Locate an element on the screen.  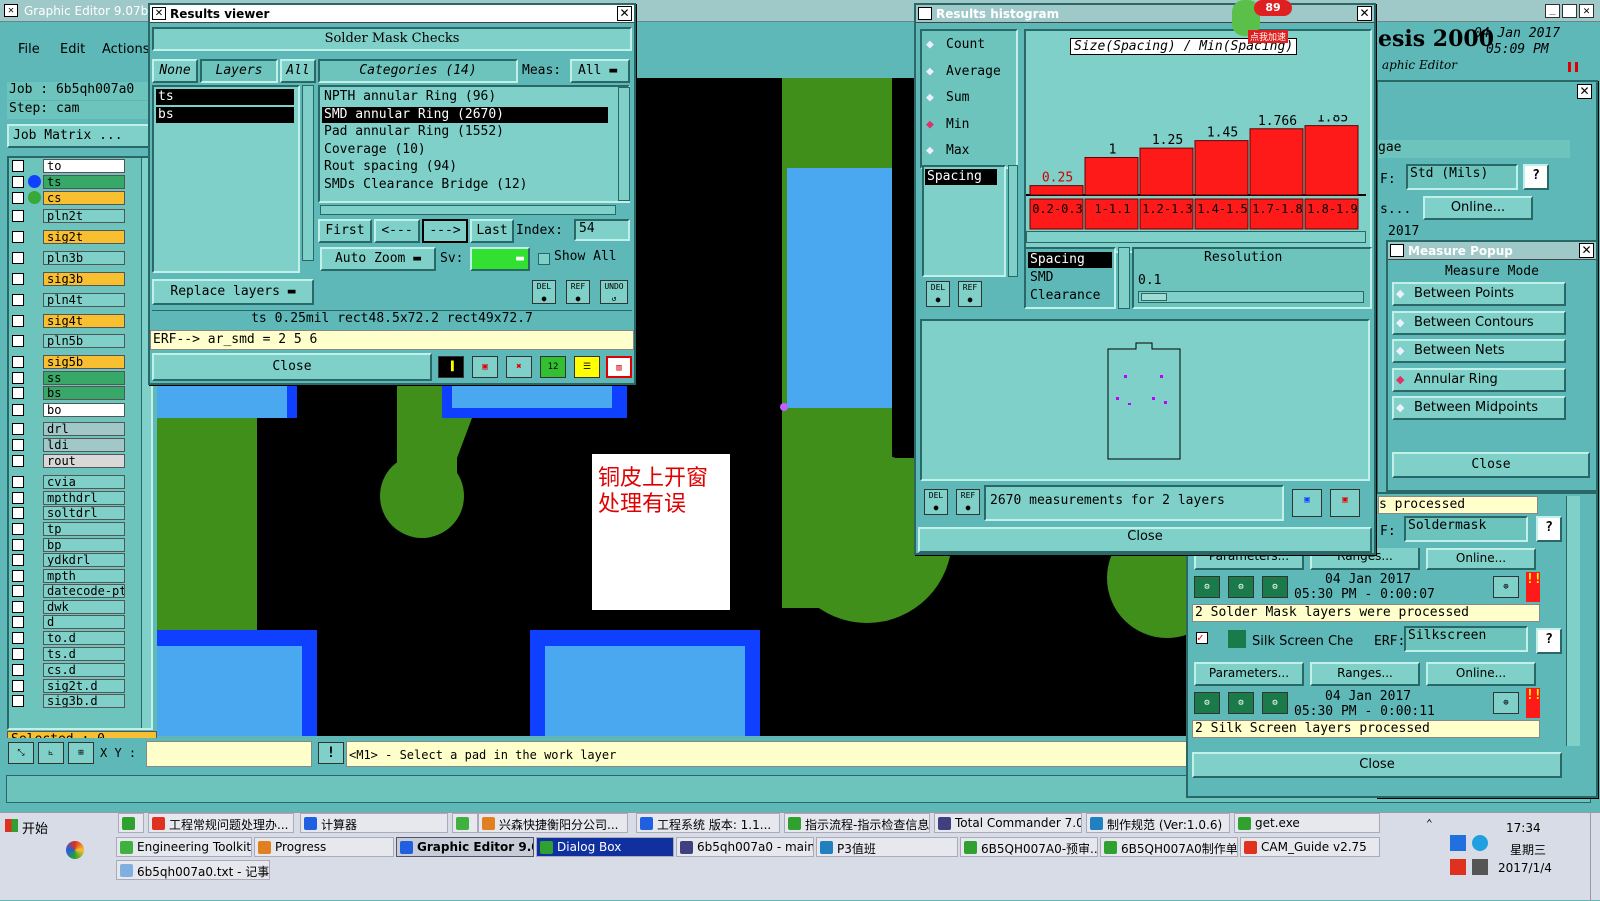
chart-hscroll is located at coordinates (1196, 237).